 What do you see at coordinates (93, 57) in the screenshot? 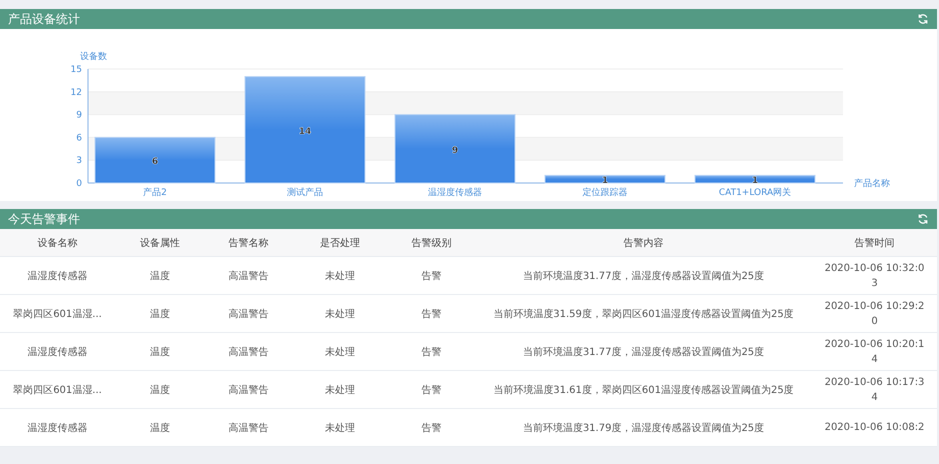
I see `y-axis-title: 设备数` at bounding box center [93, 57].